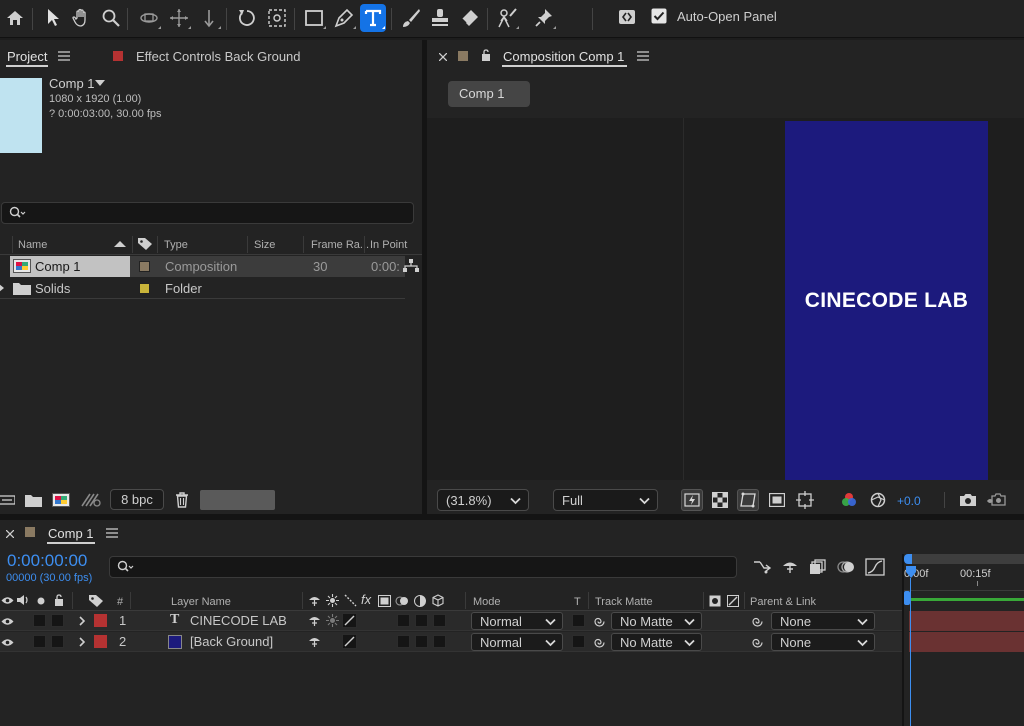 The width and height of the screenshot is (1024, 726). What do you see at coordinates (909, 501) in the screenshot?
I see `exposure-value: +0.0` at bounding box center [909, 501].